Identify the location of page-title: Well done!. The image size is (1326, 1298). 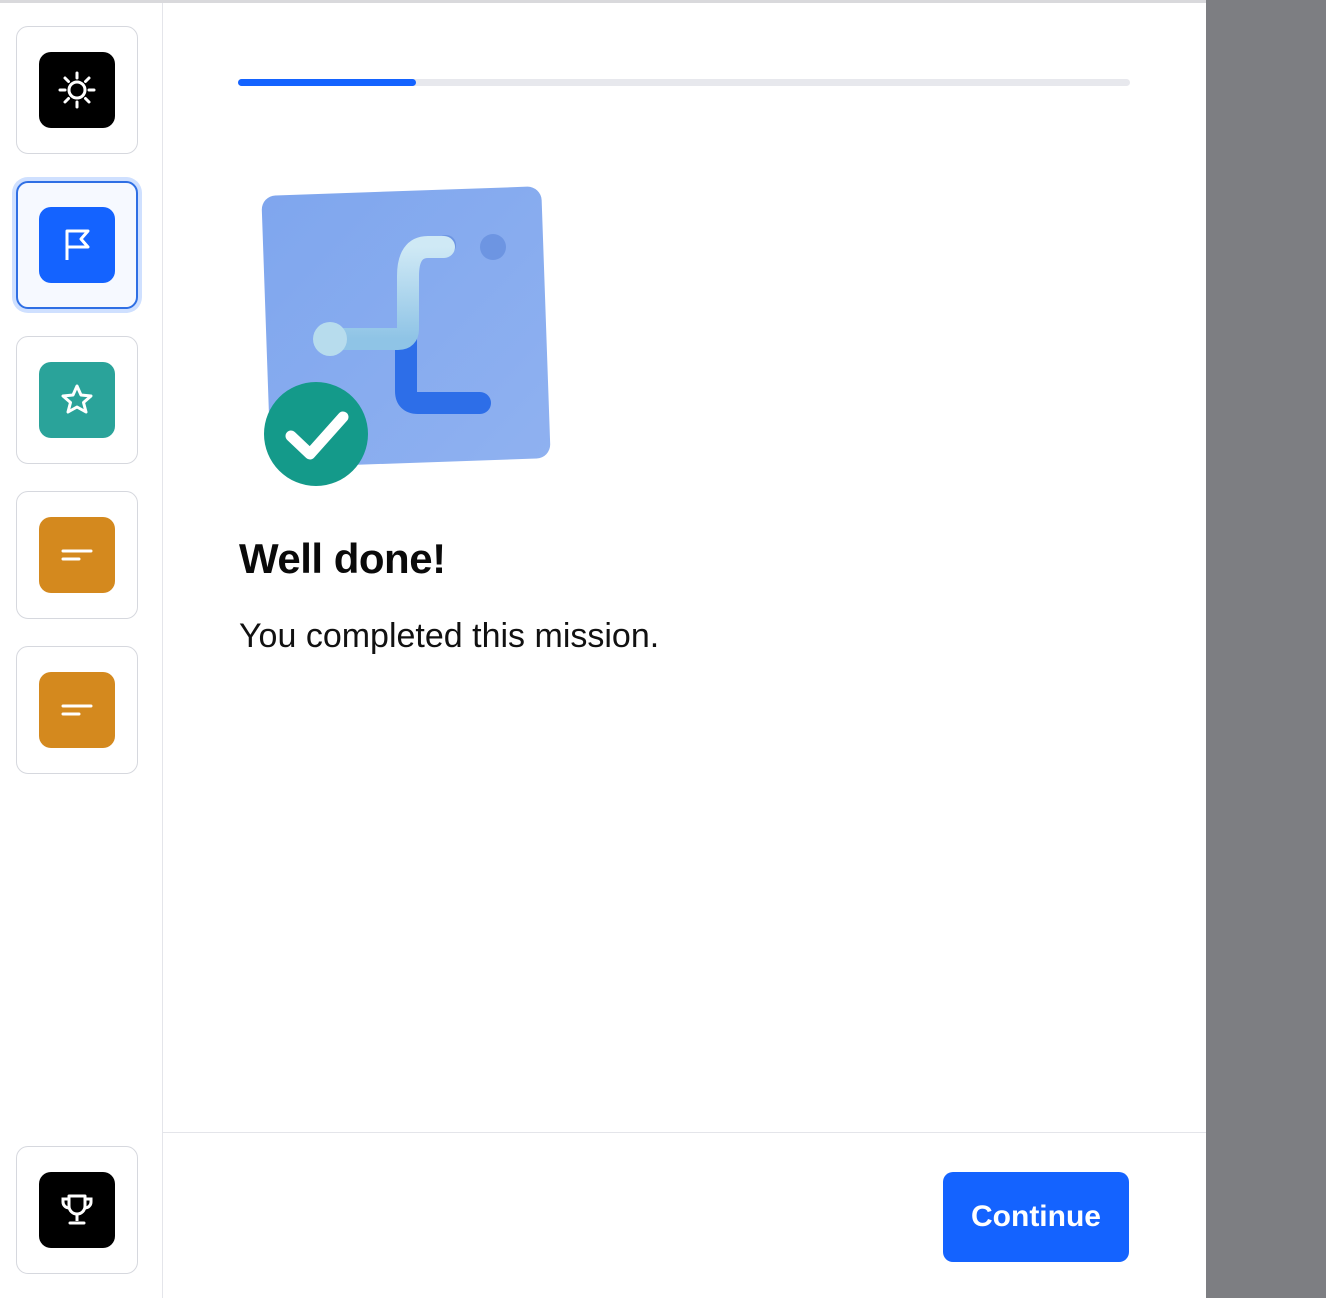
(342, 558).